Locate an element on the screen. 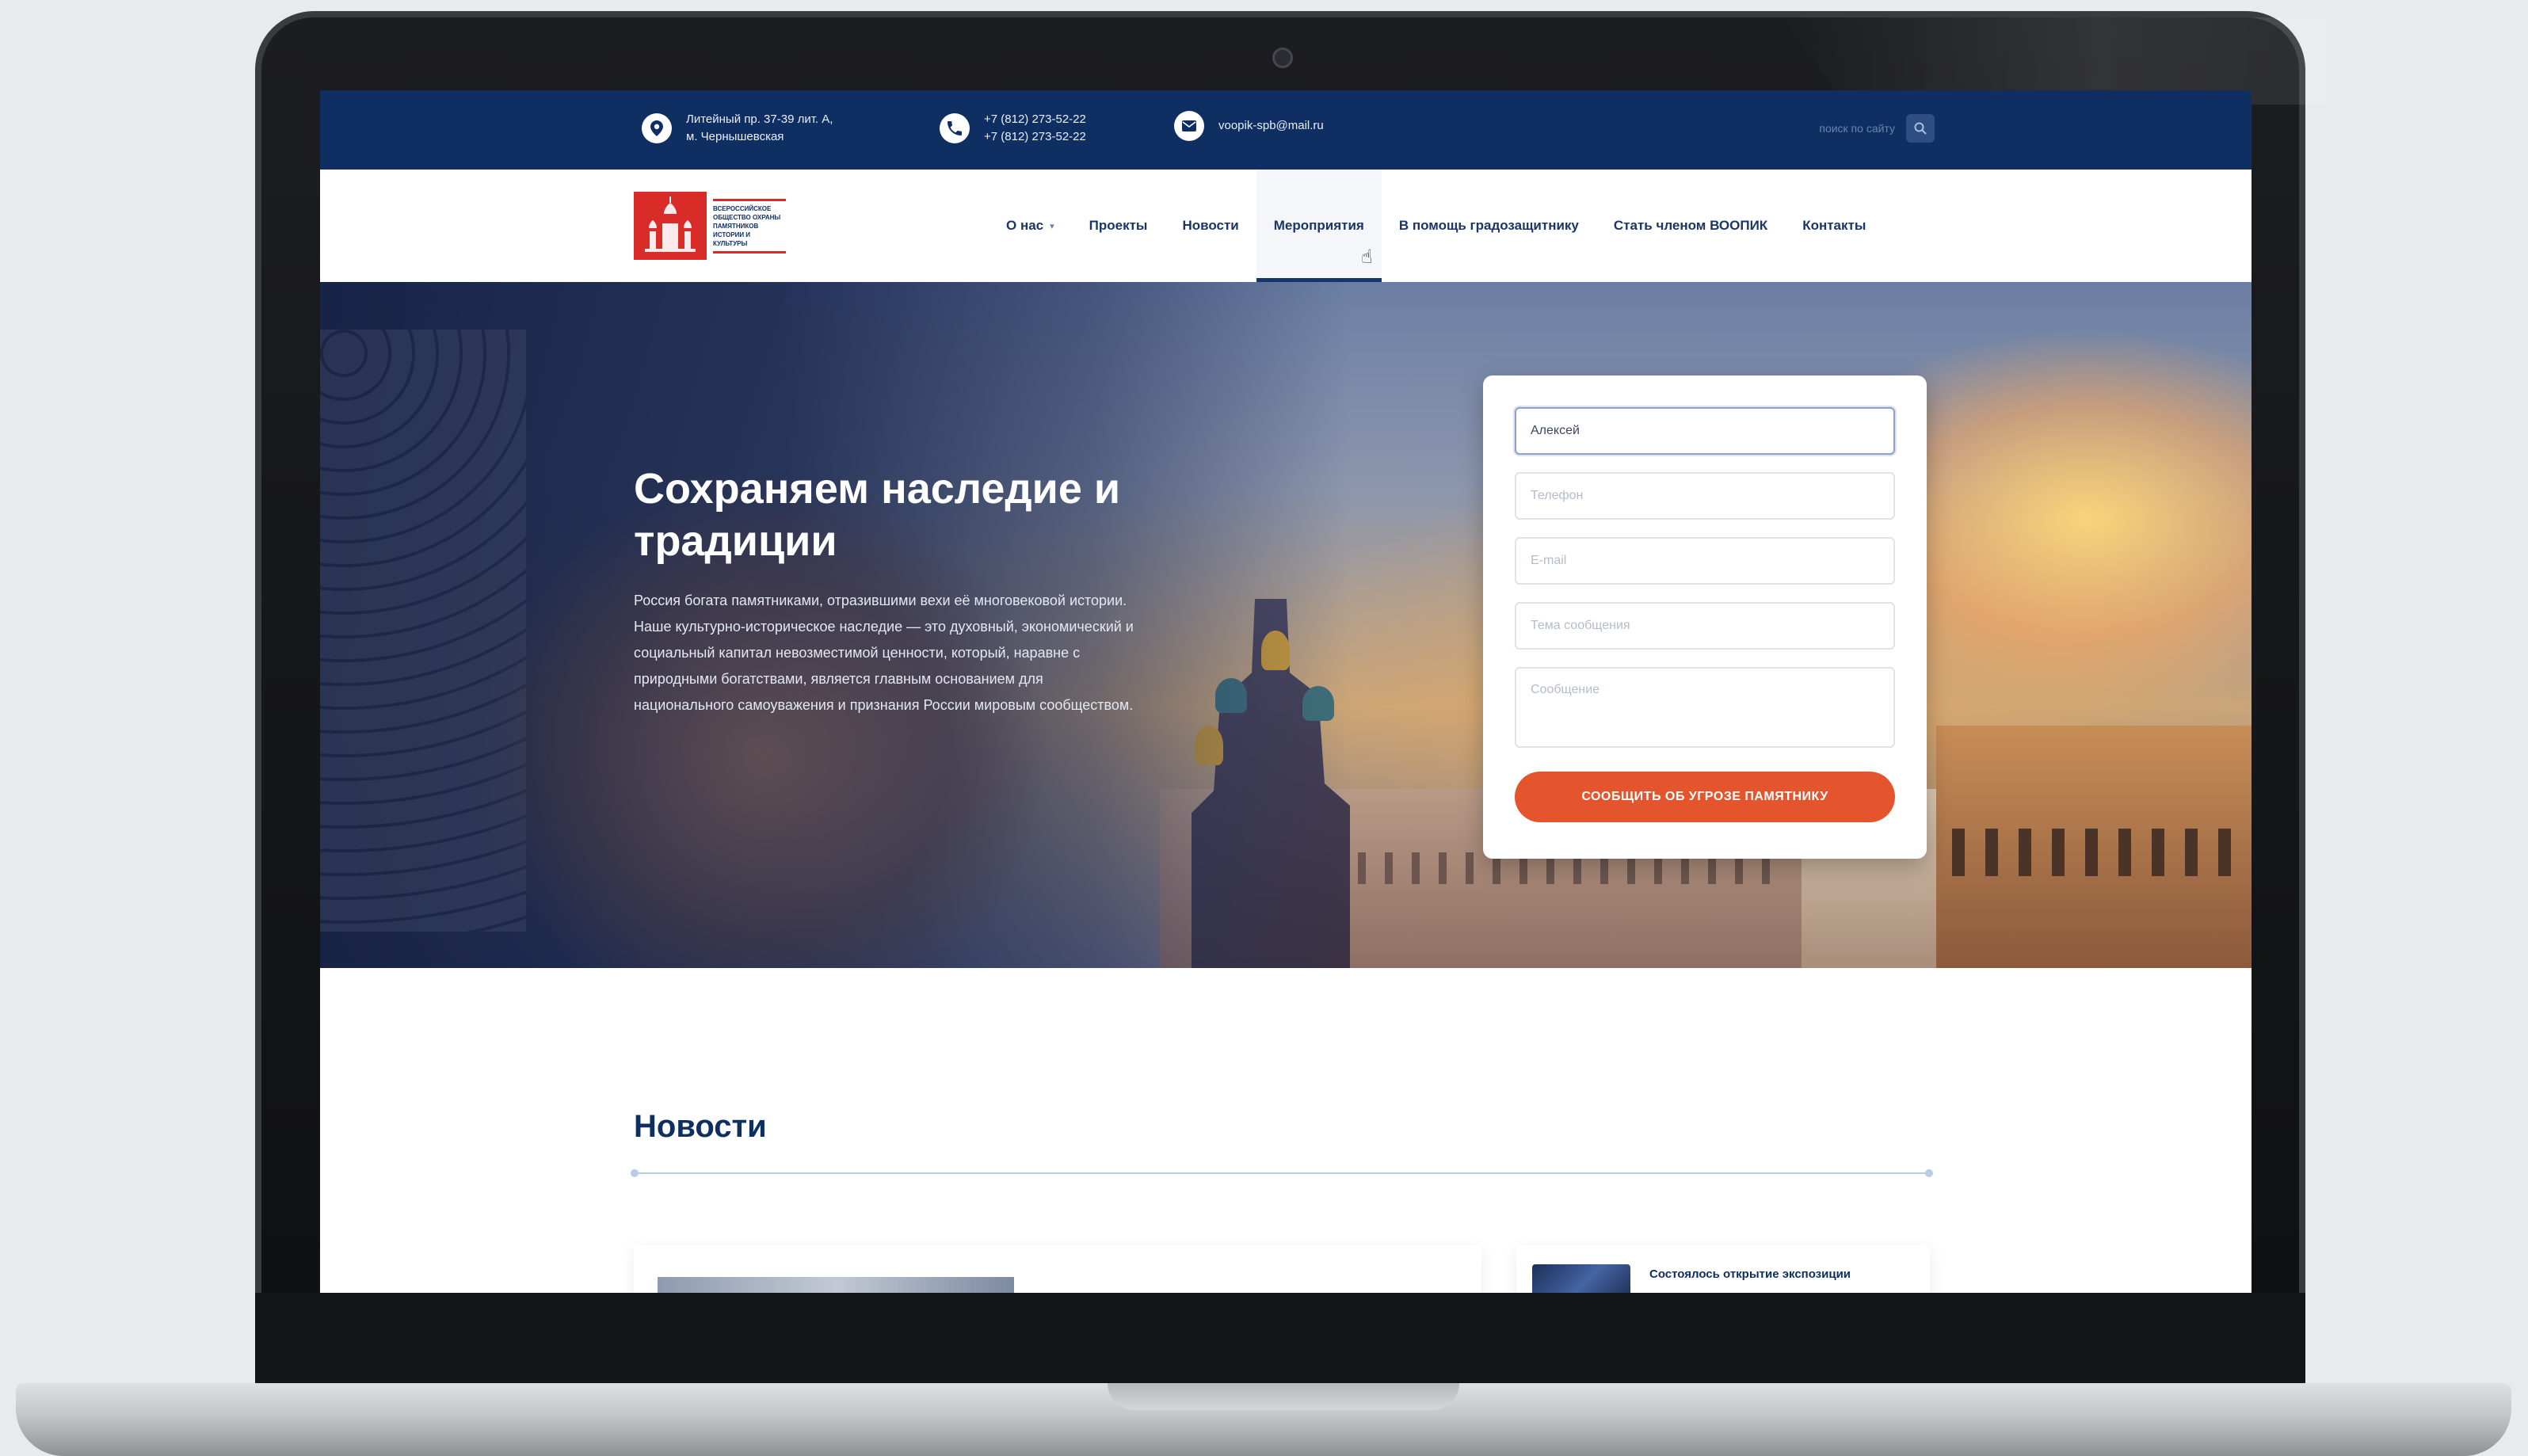 This screenshot has width=2528, height=1456. mouse-pointer-icon: ☝ is located at coordinates (1367, 257).